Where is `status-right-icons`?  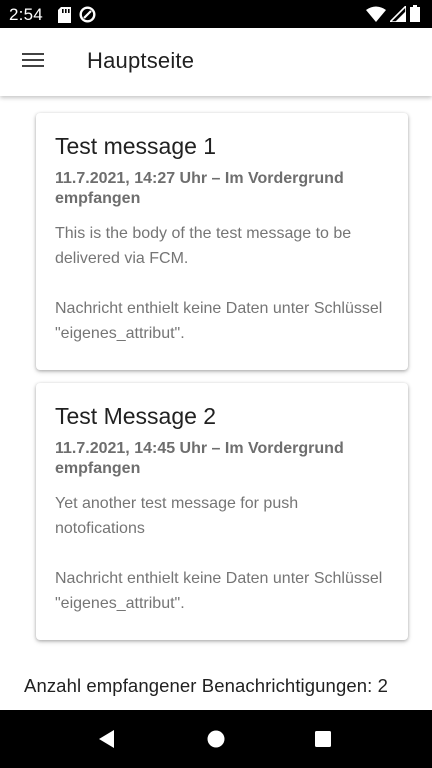
status-right-icons is located at coordinates (393, 15).